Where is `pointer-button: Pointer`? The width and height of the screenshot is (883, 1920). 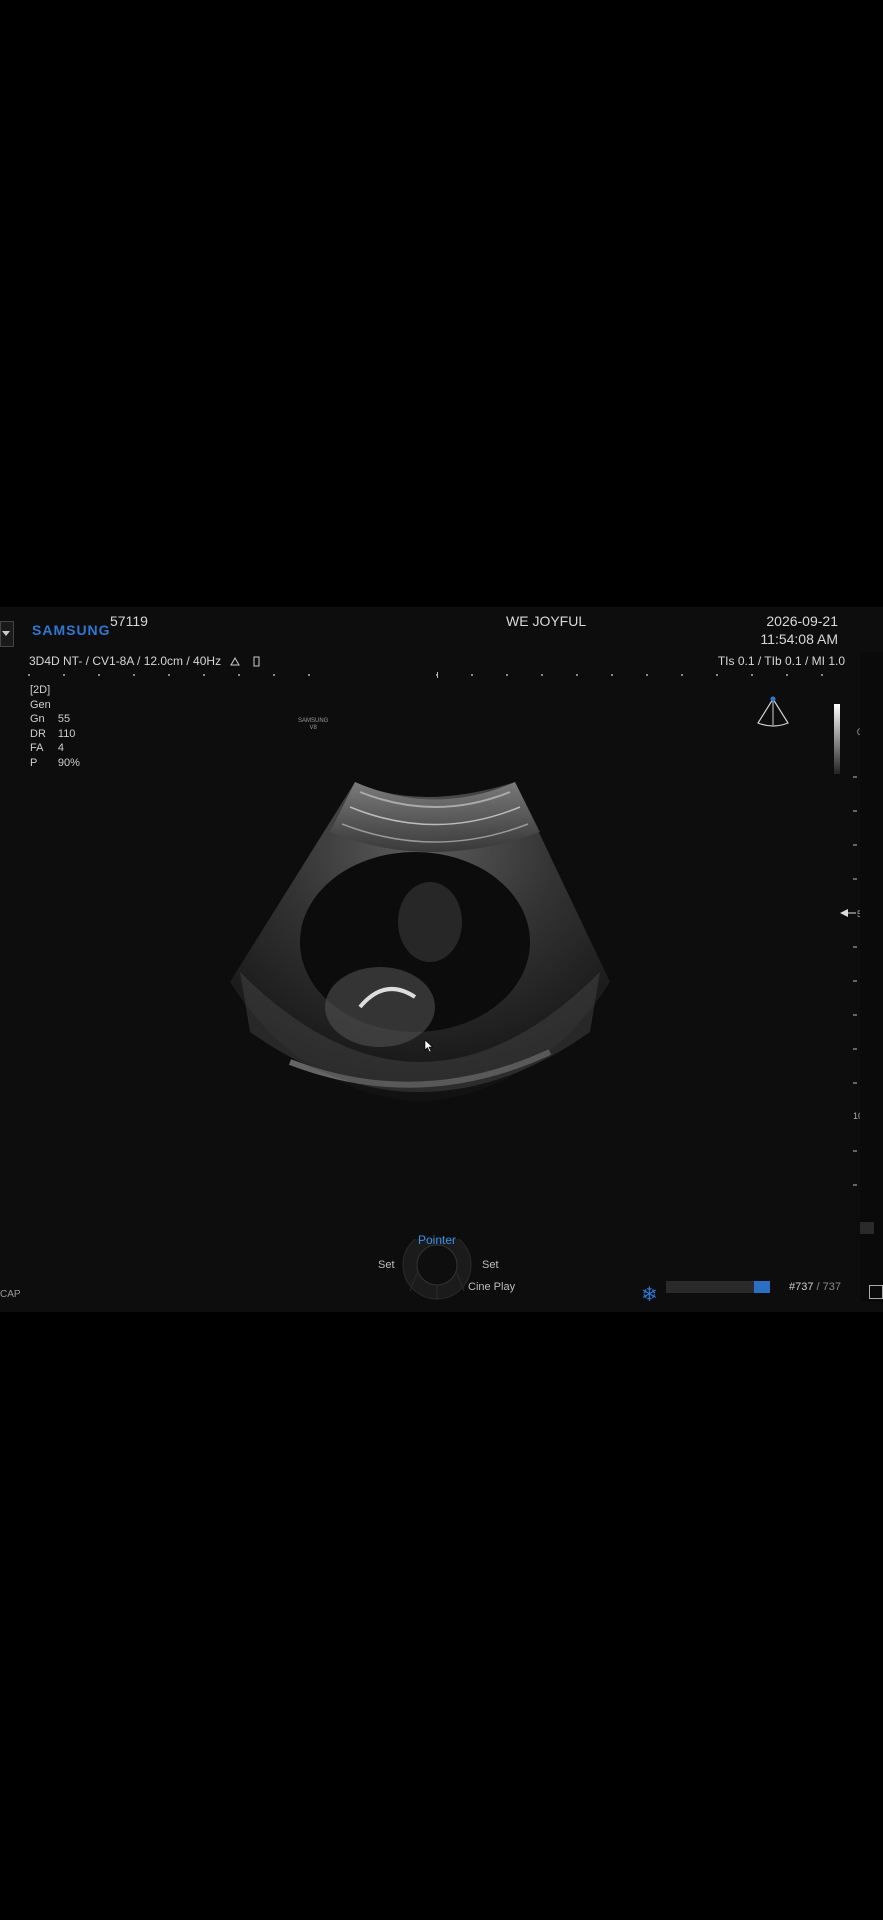 pointer-button: Pointer is located at coordinates (437, 1240).